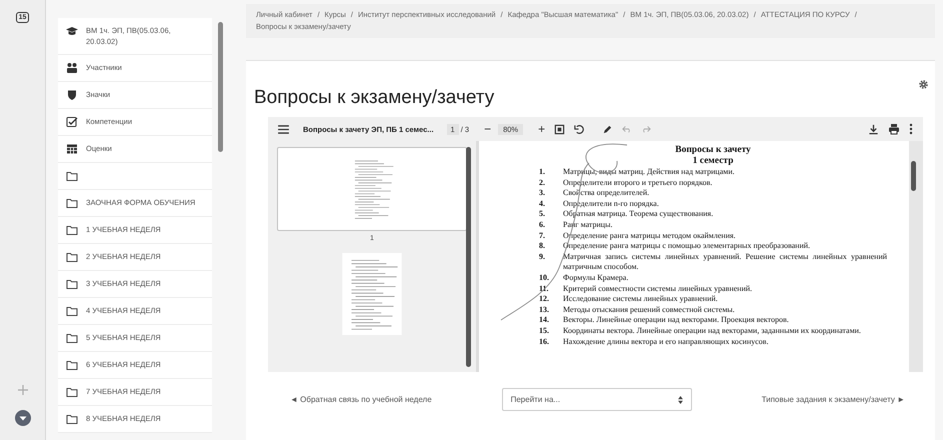 This screenshot has width=943, height=440. What do you see at coordinates (713, 150) in the screenshot?
I see `document-heading: Вопросы к зачету` at bounding box center [713, 150].